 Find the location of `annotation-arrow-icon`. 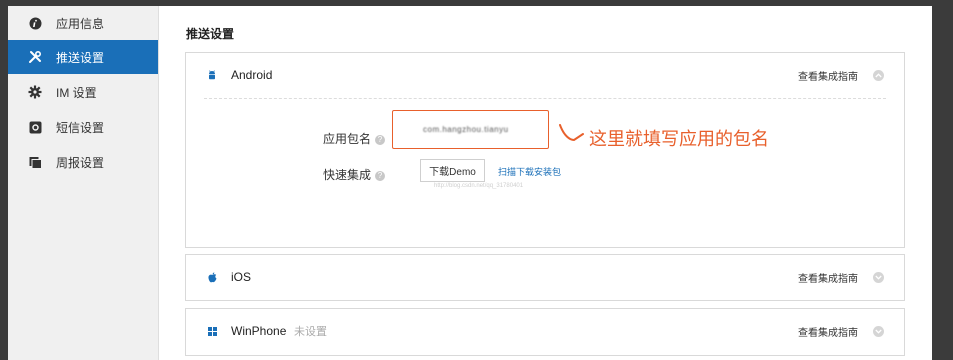

annotation-arrow-icon is located at coordinates (571, 133).